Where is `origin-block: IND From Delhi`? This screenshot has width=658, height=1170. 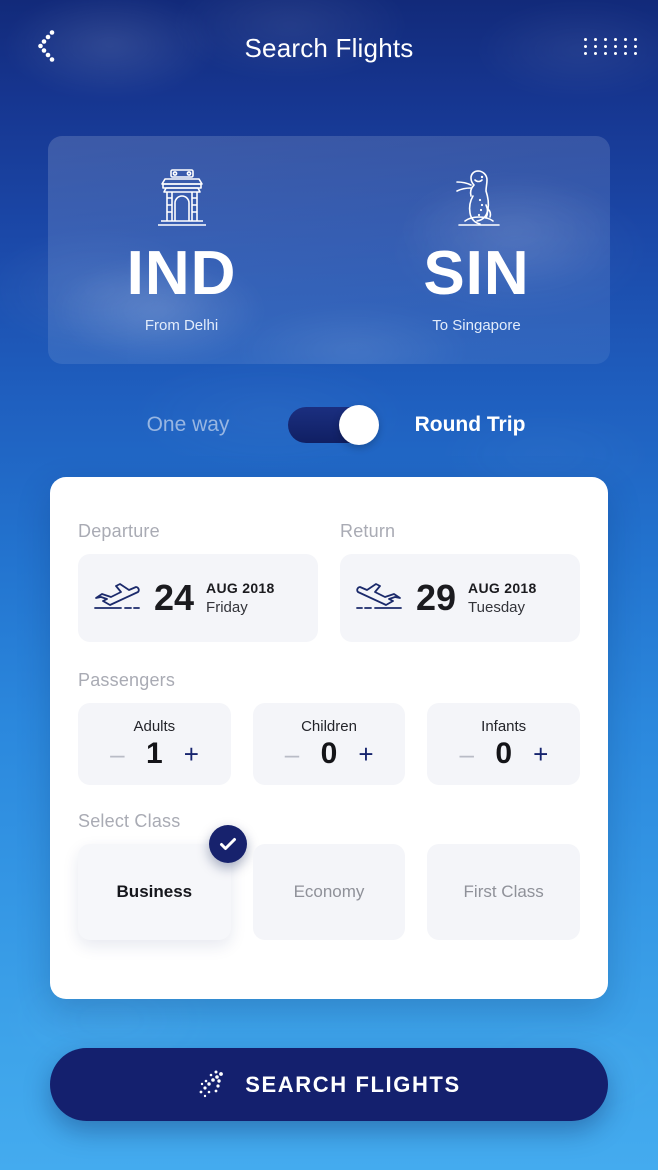 origin-block: IND From Delhi is located at coordinates (181, 250).